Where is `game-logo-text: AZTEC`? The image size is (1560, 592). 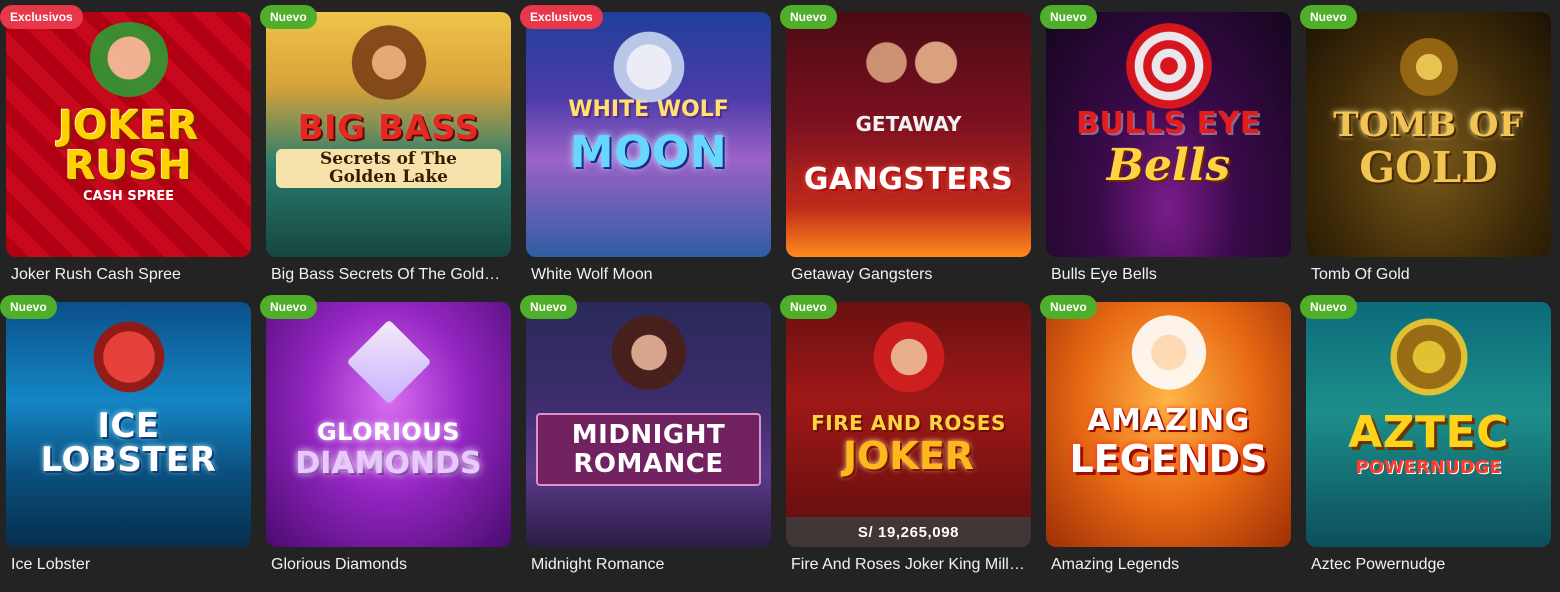
game-logo-text: AZTEC is located at coordinates (1428, 433).